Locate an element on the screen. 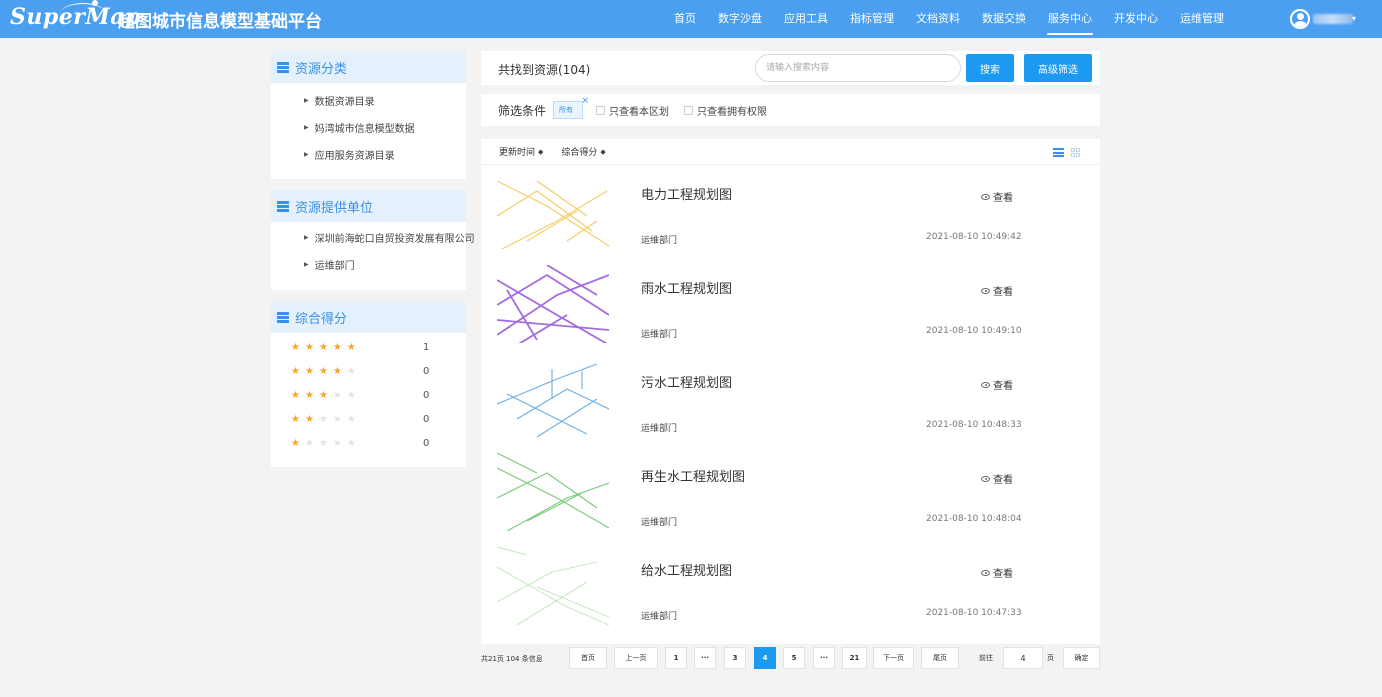 The height and width of the screenshot is (697, 1382). nav-dev-center: 开发中心 is located at coordinates (1136, 19).